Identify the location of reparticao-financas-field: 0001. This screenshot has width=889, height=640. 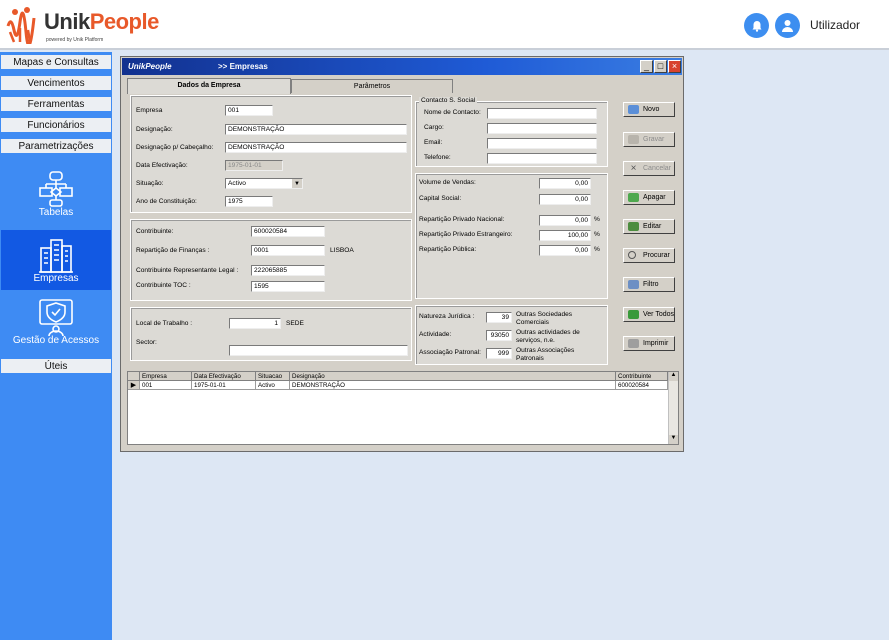
(288, 250).